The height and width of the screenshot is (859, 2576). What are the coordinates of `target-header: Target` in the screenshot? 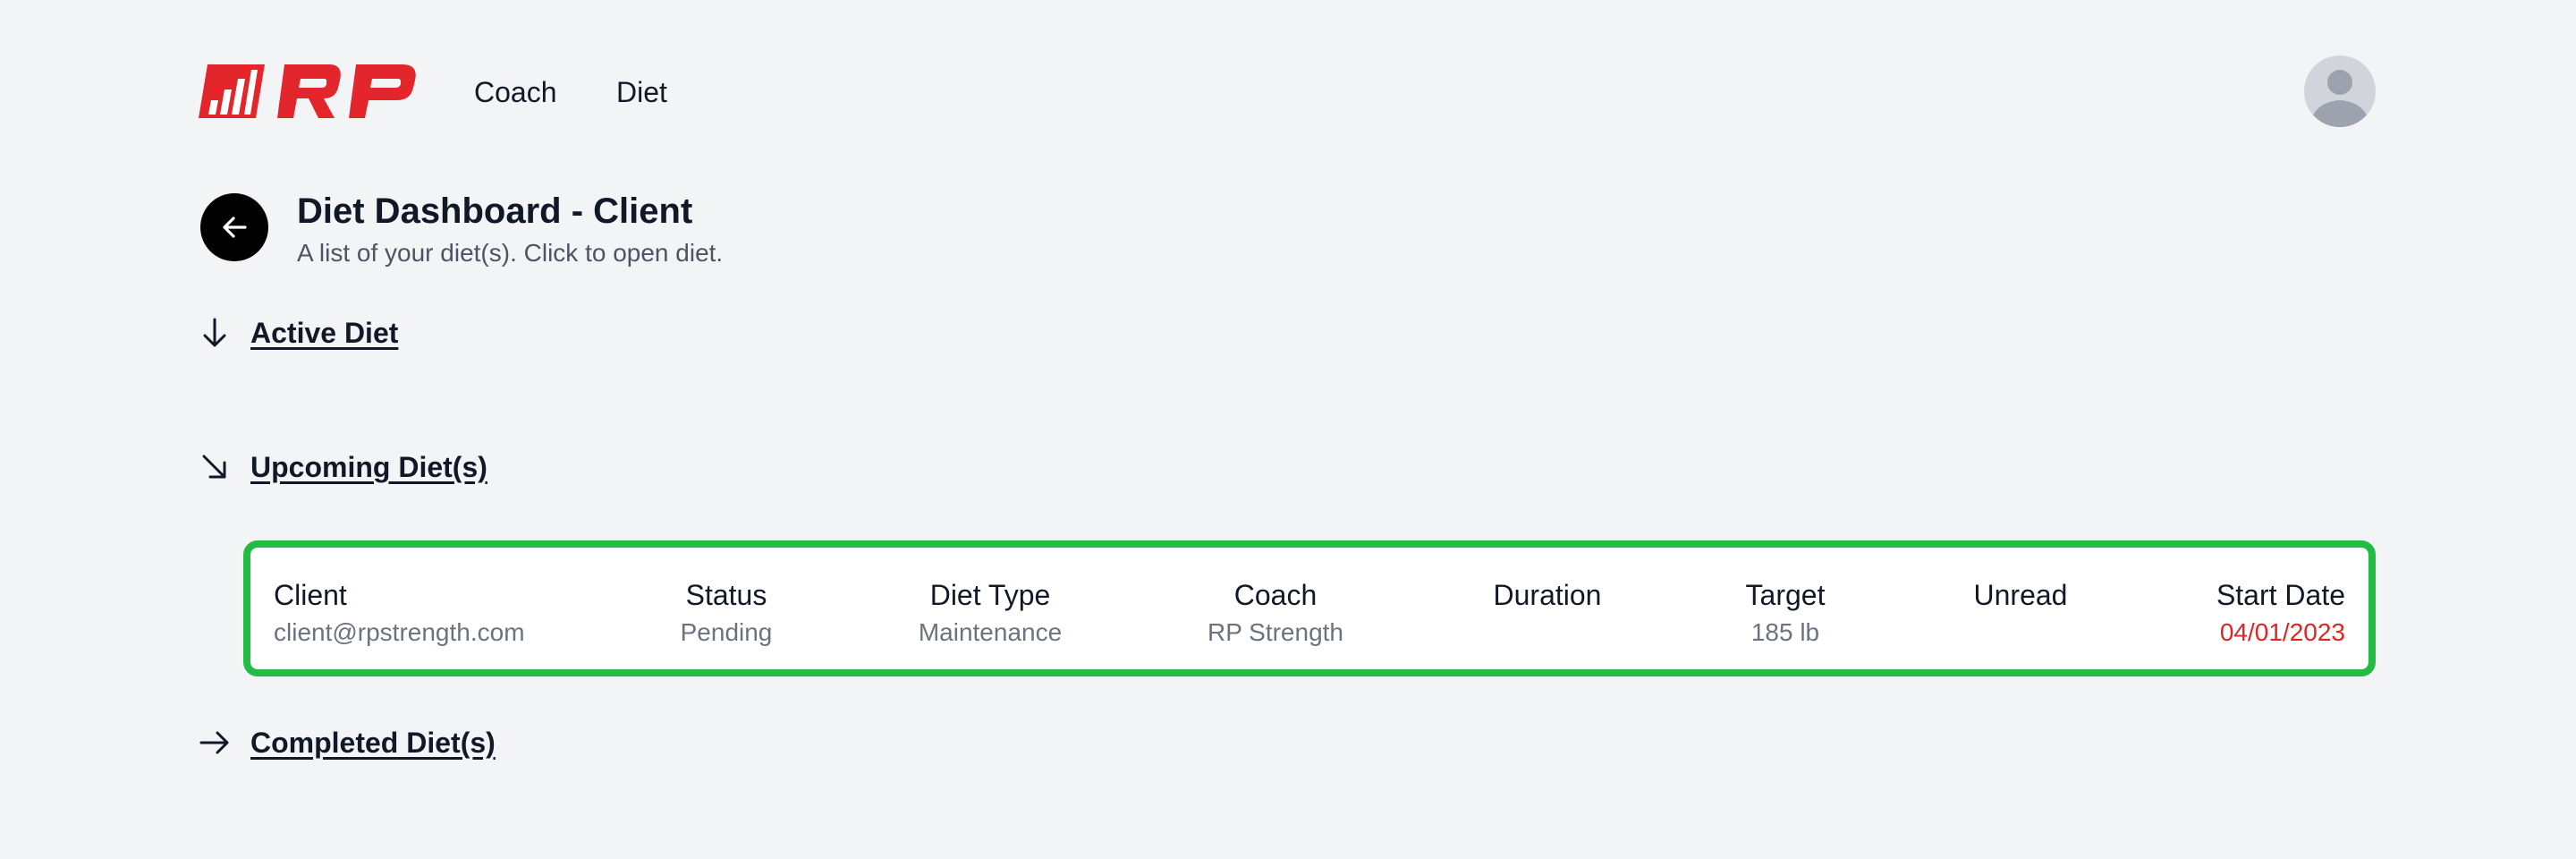 It's located at (1785, 595).